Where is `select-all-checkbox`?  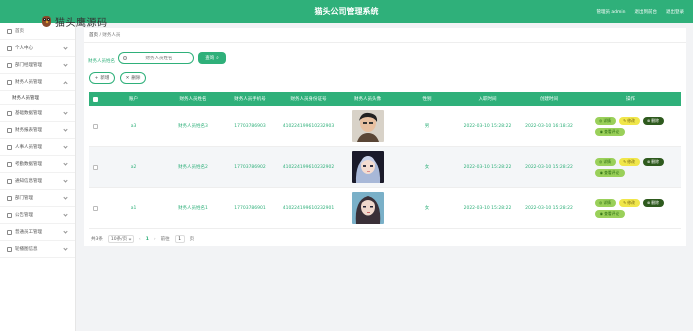
select-all-checkbox is located at coordinates (95, 99).